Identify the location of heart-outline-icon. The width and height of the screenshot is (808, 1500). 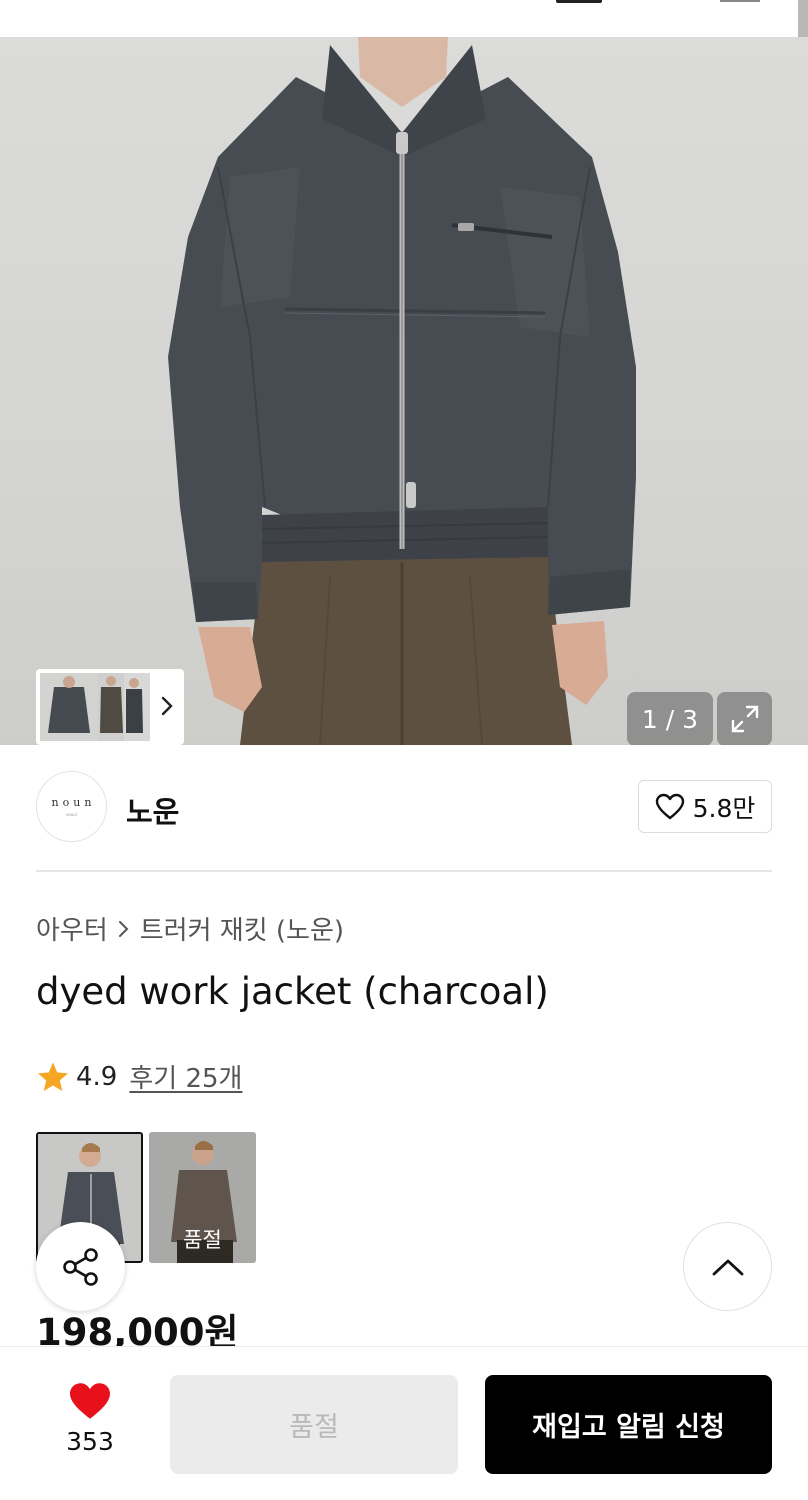
(669, 806).